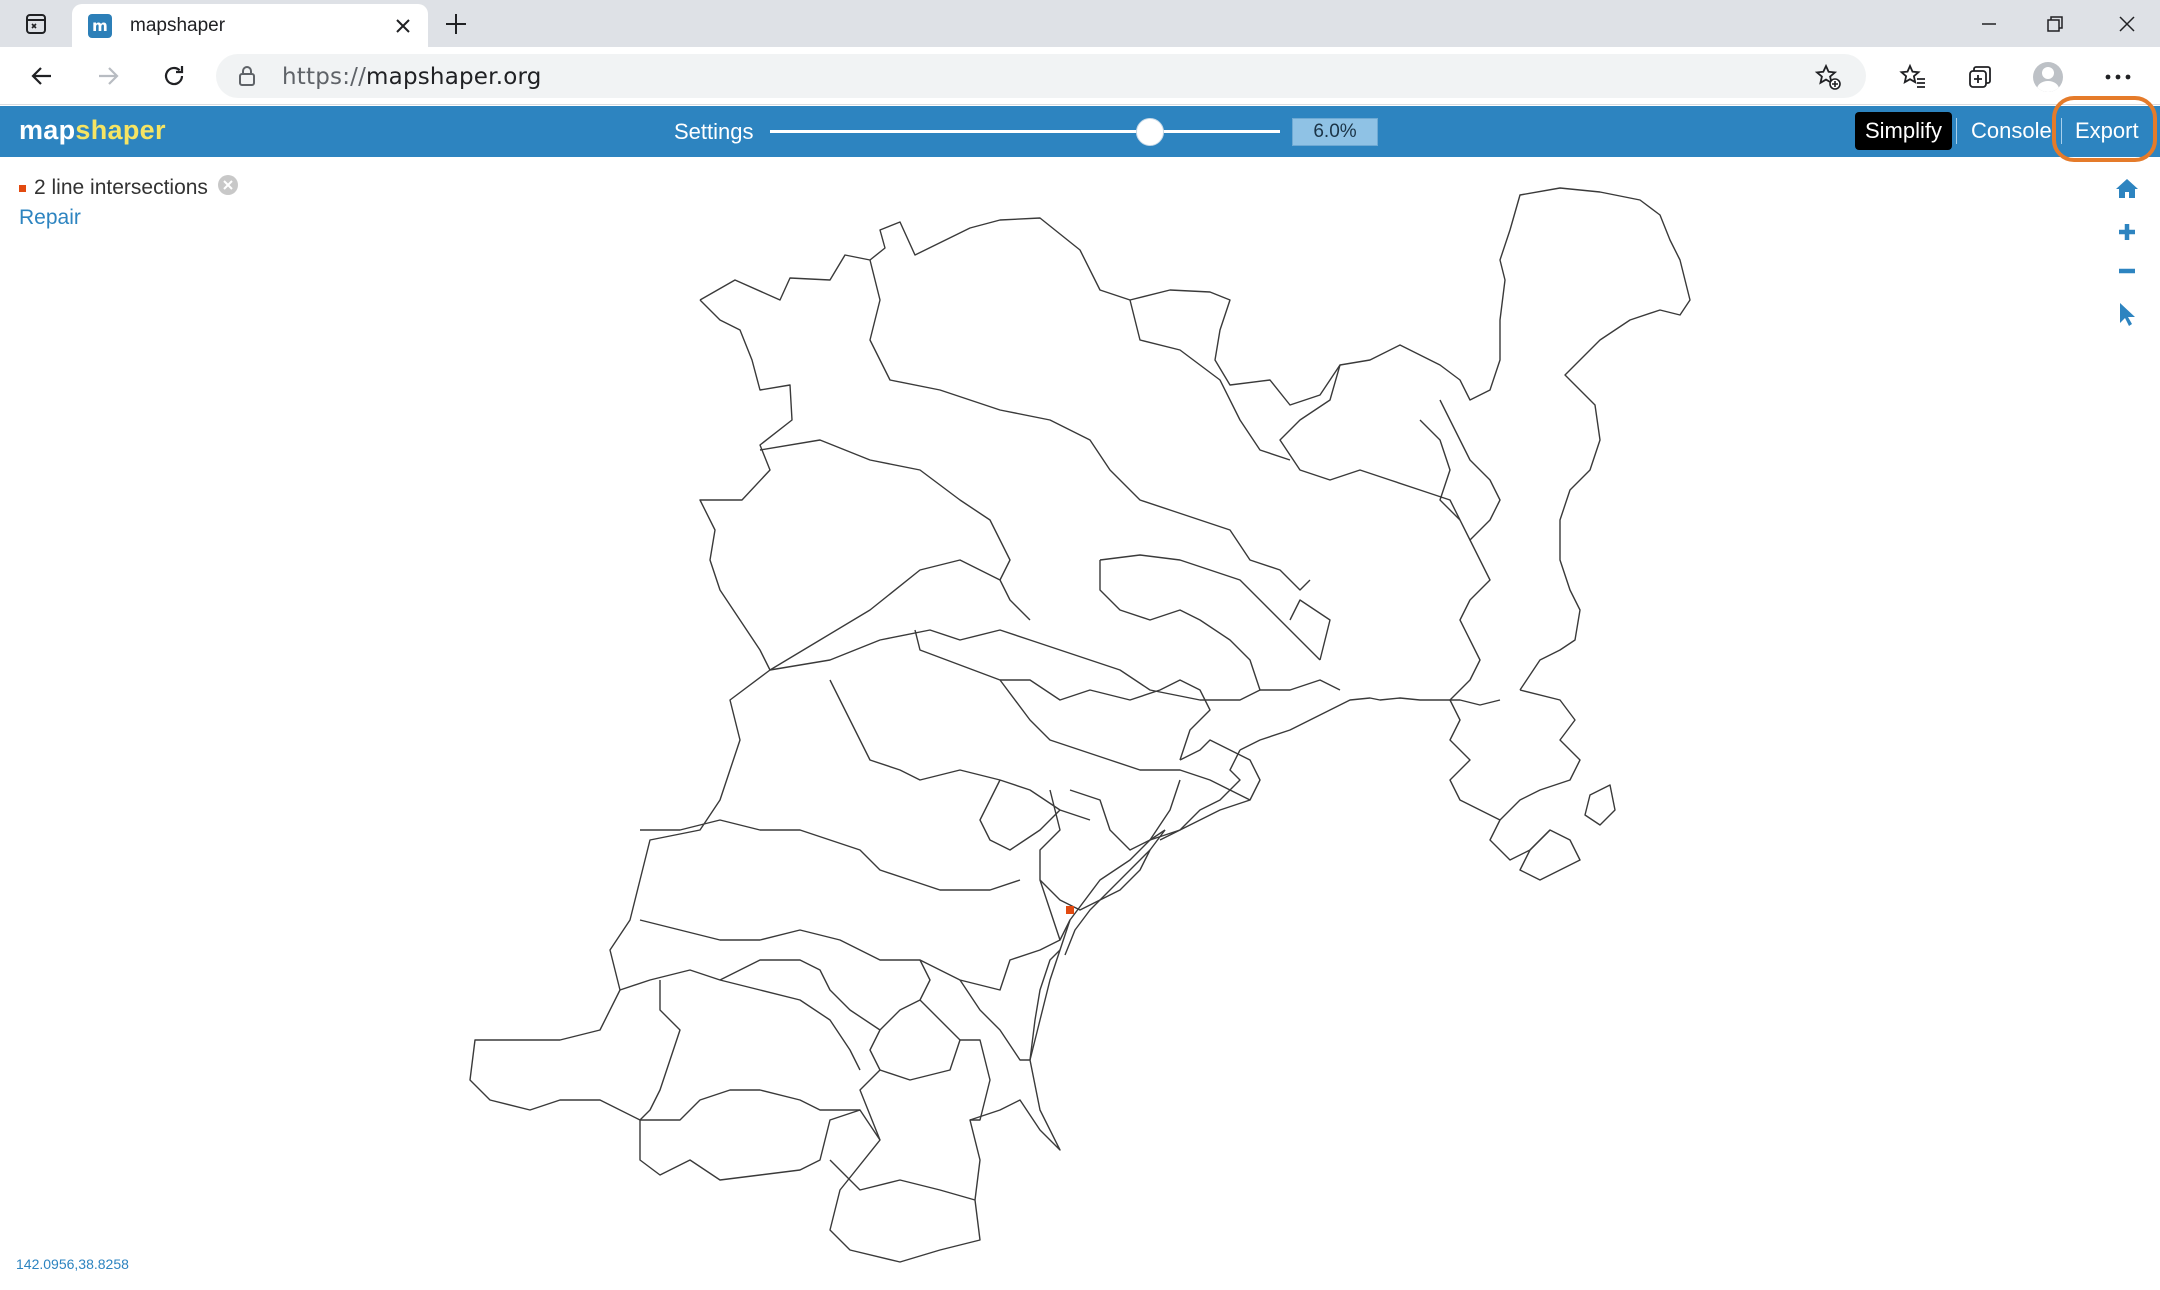 The width and height of the screenshot is (2160, 1290). What do you see at coordinates (2127, 23) in the screenshot?
I see `close-window-icon` at bounding box center [2127, 23].